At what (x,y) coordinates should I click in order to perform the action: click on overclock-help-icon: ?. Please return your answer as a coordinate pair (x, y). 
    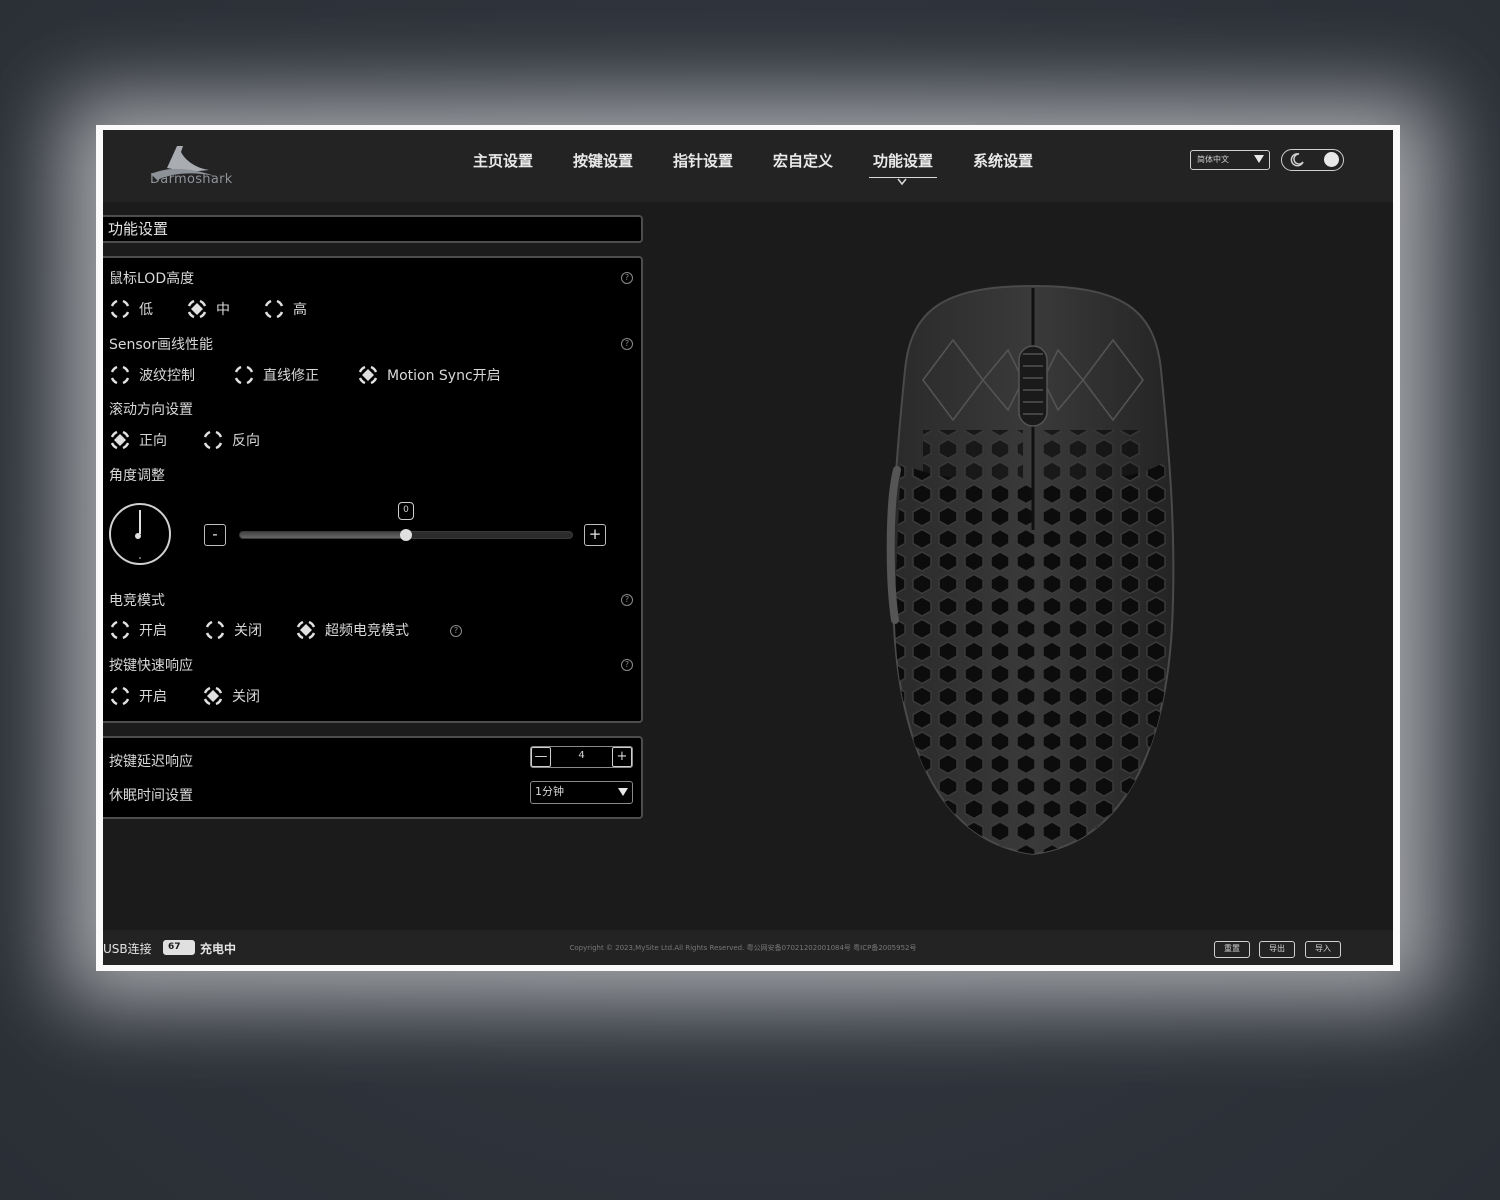
    Looking at the image, I should click on (456, 631).